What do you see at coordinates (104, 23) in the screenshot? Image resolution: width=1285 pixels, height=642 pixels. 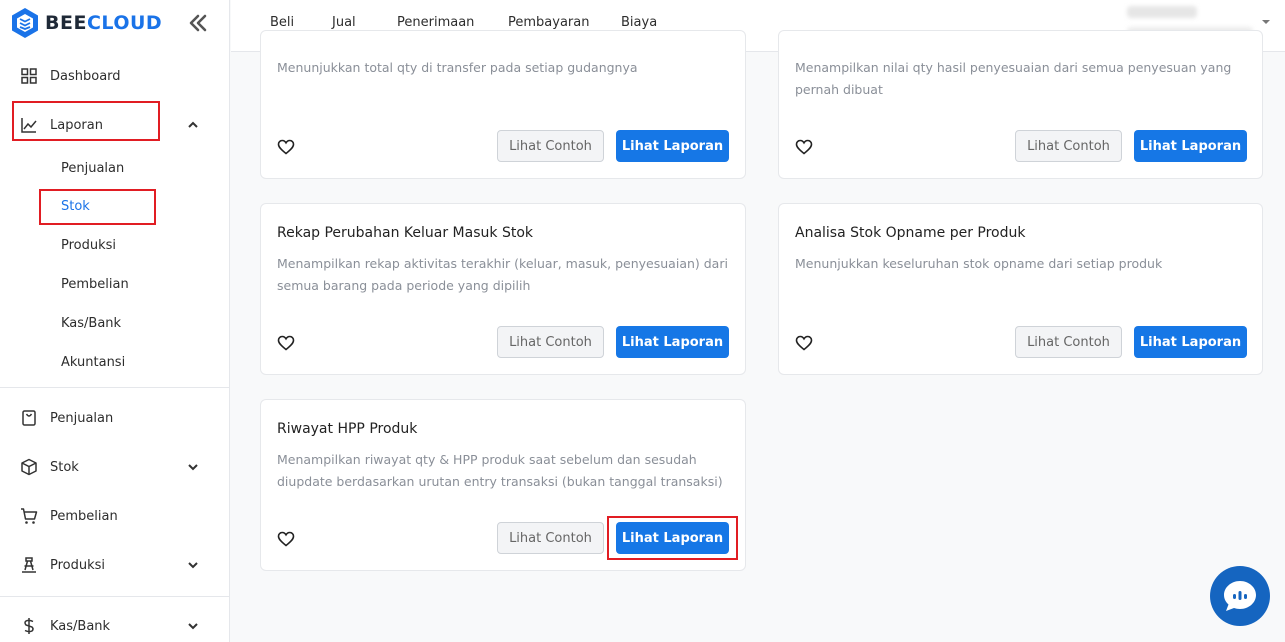 I see `brand-name: BEECLOUD` at bounding box center [104, 23].